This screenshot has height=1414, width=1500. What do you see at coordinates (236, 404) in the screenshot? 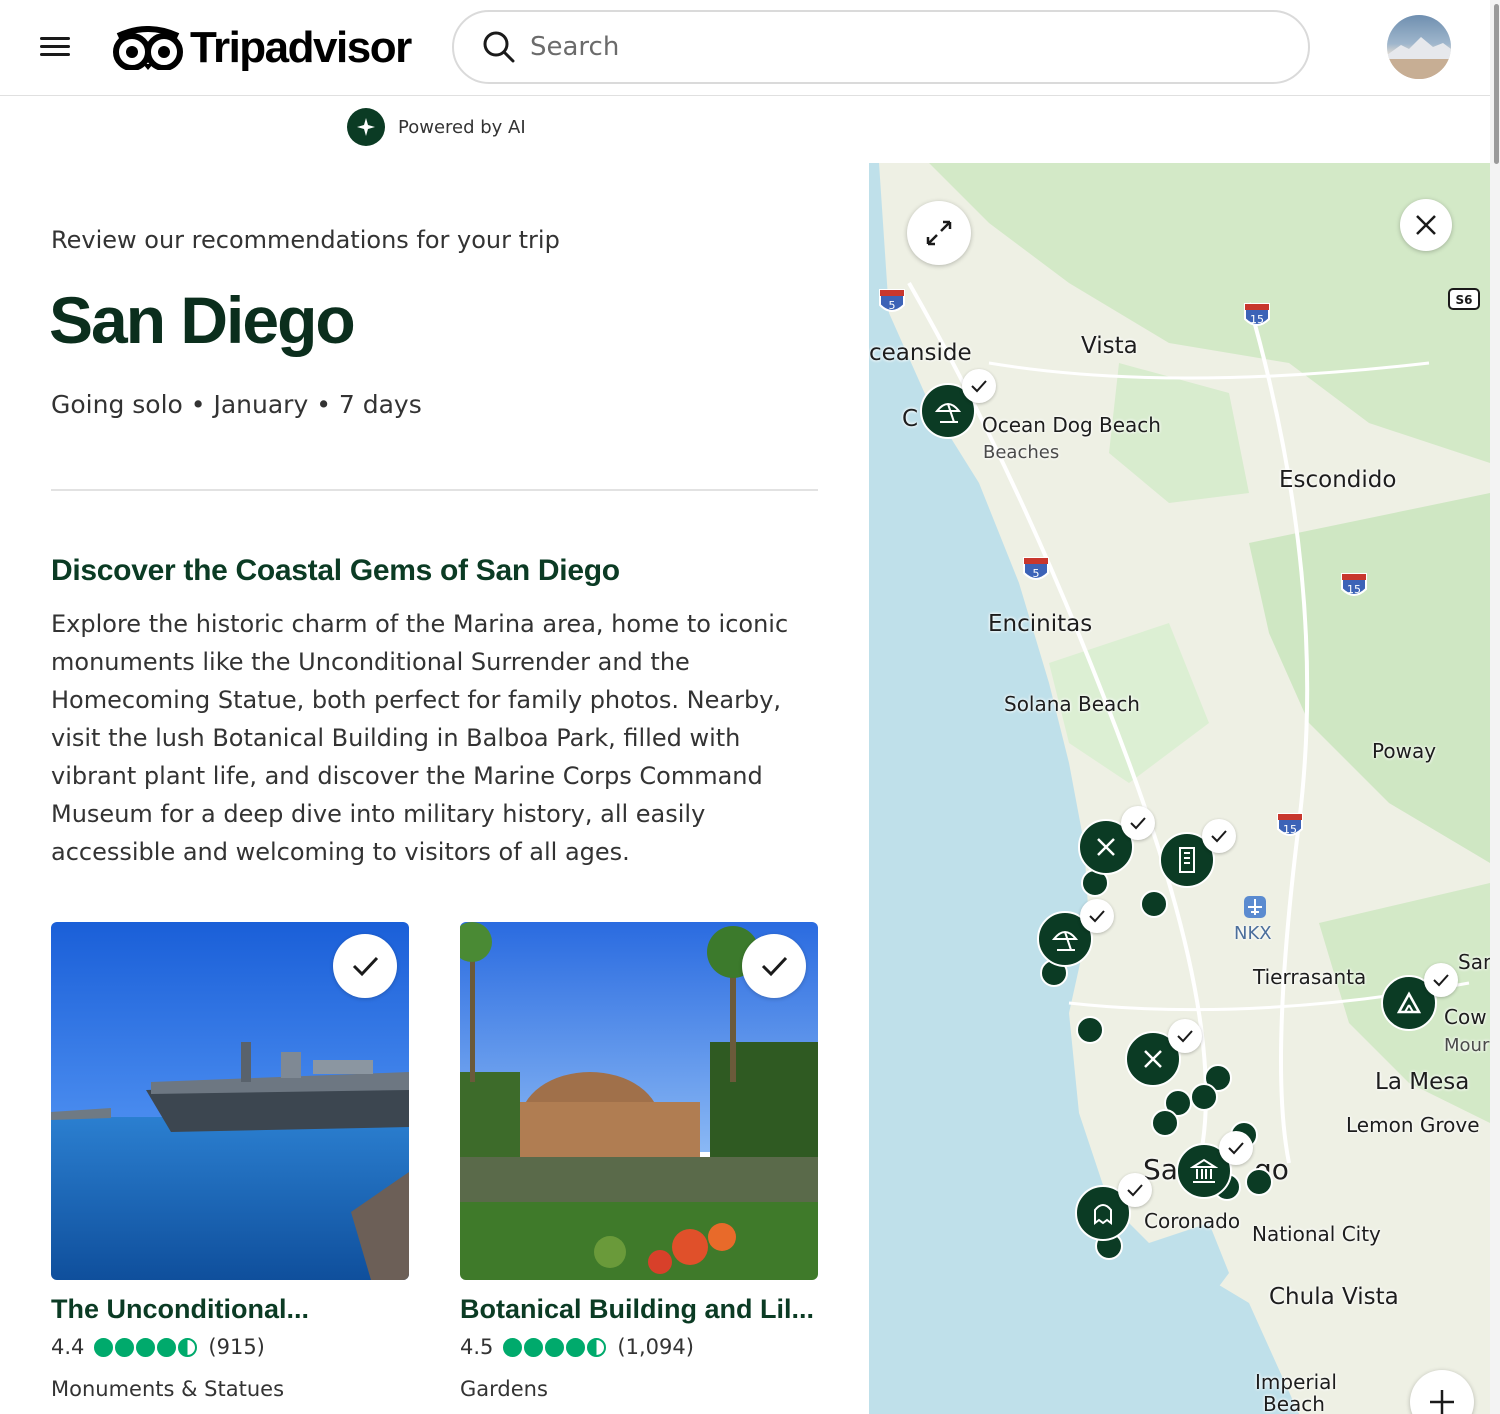
I see `trip-meta: Going solo • January • 7 days` at bounding box center [236, 404].